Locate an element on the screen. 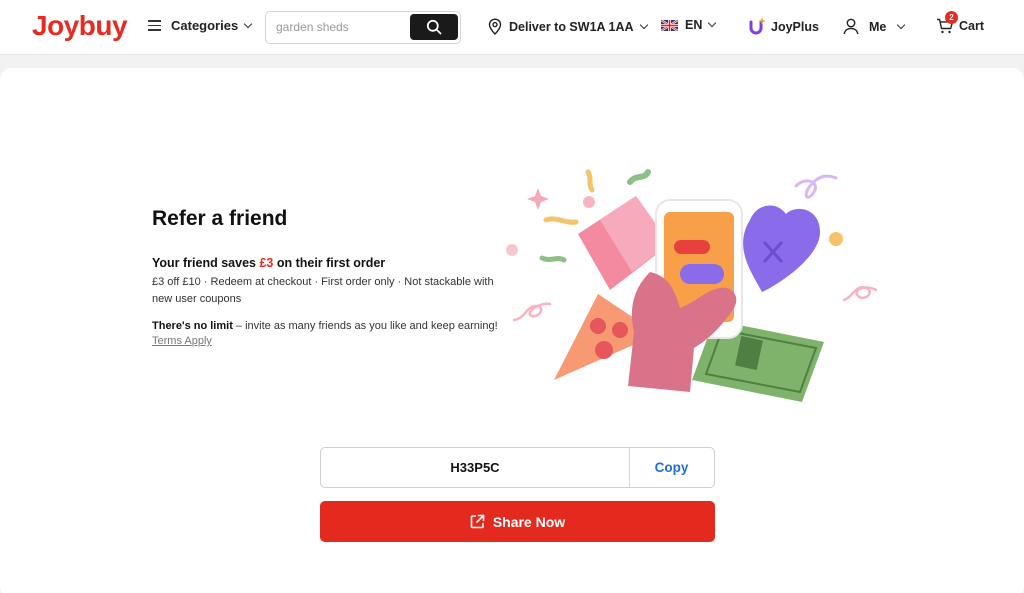 This screenshot has height=593, width=1024. no-limit-bold: There's no limit is located at coordinates (192, 326).